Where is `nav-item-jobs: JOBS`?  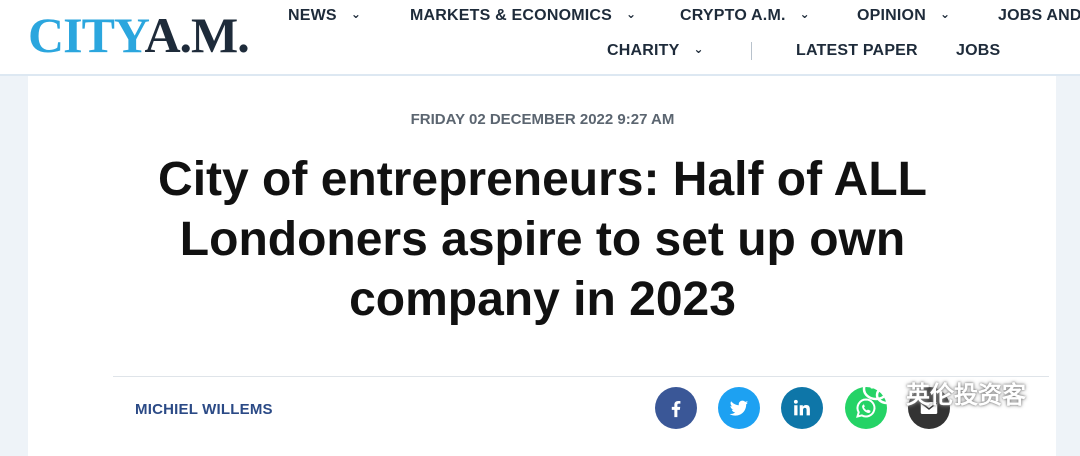
nav-item-jobs: JOBS is located at coordinates (978, 51).